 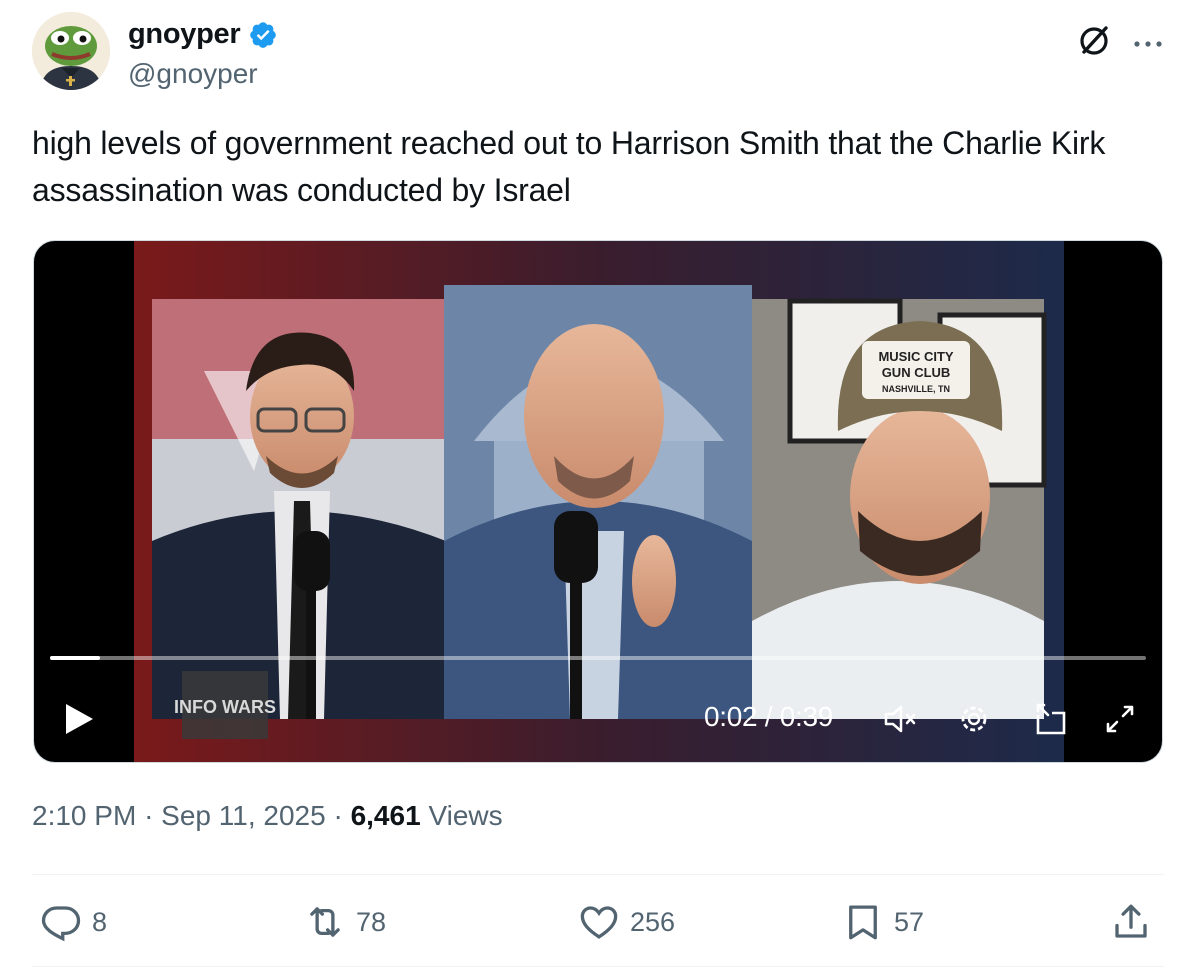 I want to click on cap-text-line3: NASHVILLE, TN, so click(x=916, y=389).